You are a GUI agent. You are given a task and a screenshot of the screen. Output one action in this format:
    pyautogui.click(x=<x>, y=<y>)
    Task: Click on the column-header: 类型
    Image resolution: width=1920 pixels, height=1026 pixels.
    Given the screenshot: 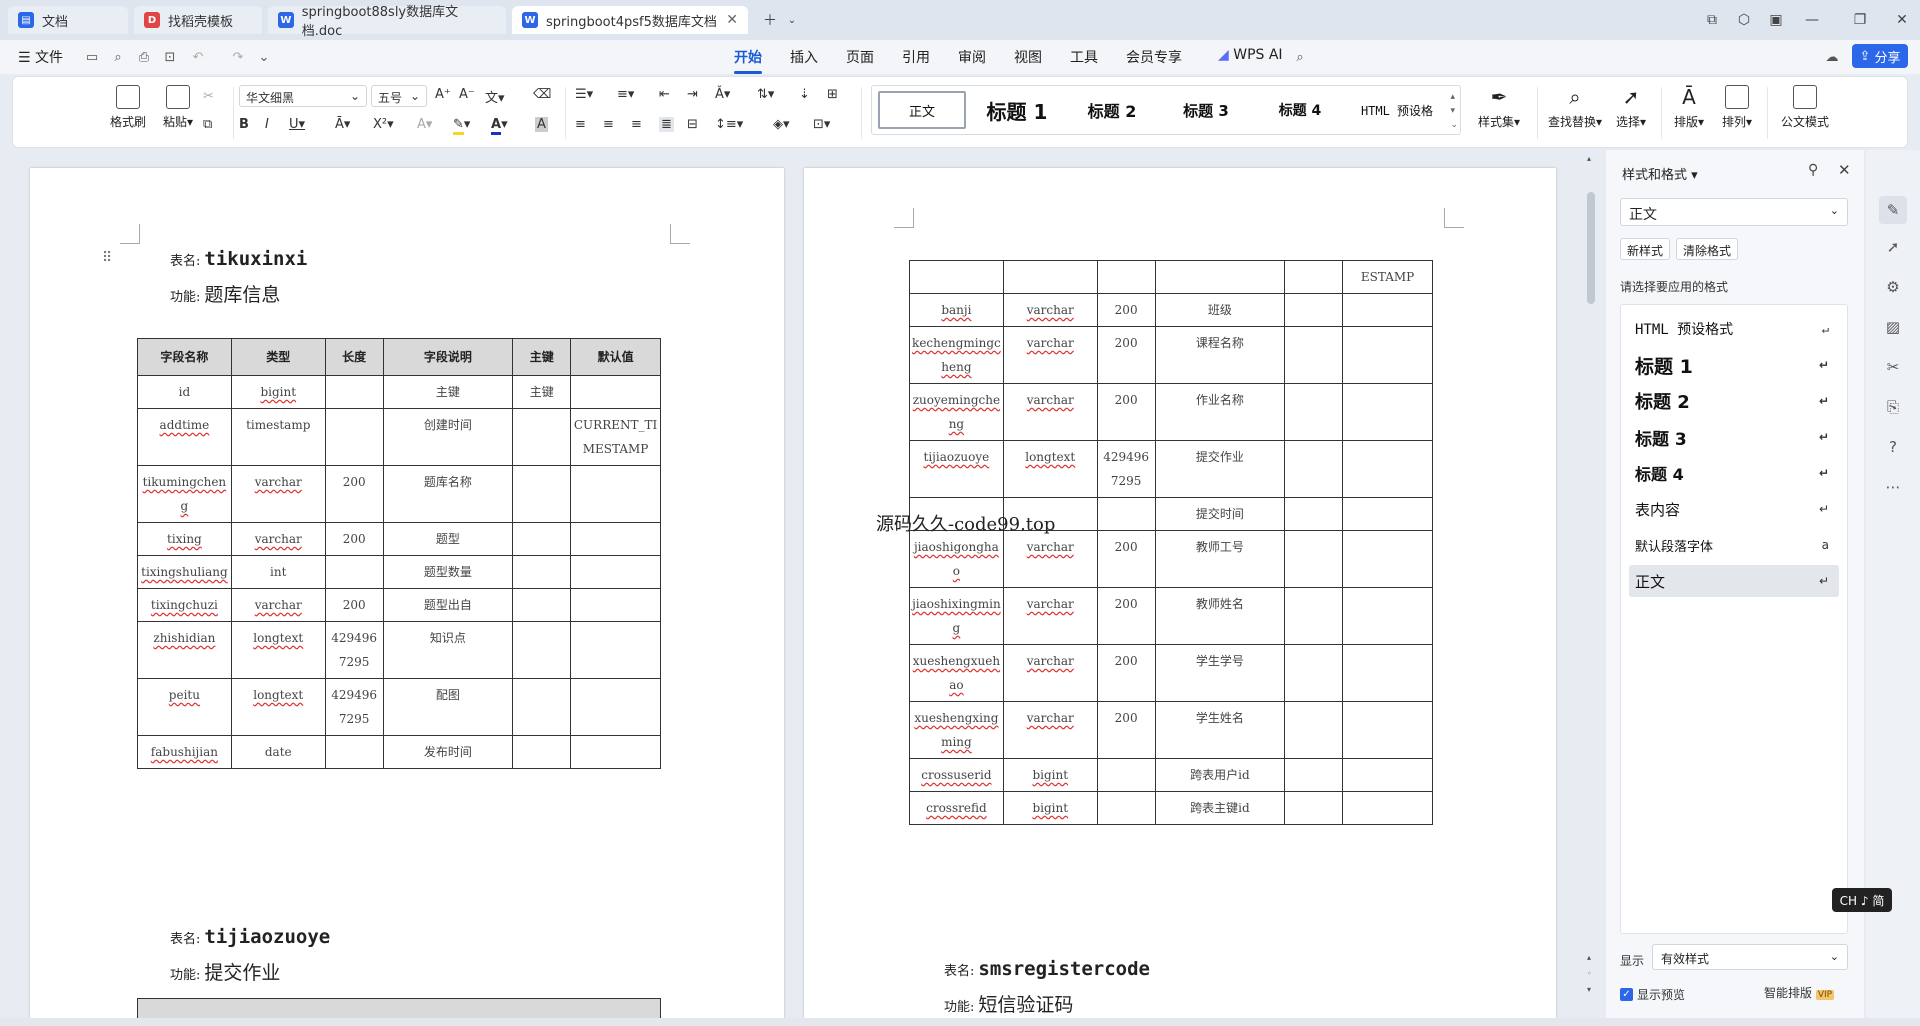 What is the action you would take?
    pyautogui.click(x=278, y=357)
    